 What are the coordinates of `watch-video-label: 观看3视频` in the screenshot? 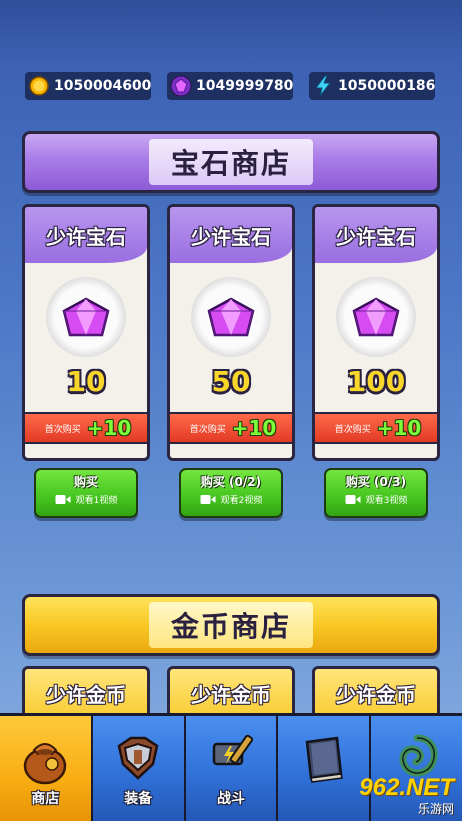 It's located at (386, 501).